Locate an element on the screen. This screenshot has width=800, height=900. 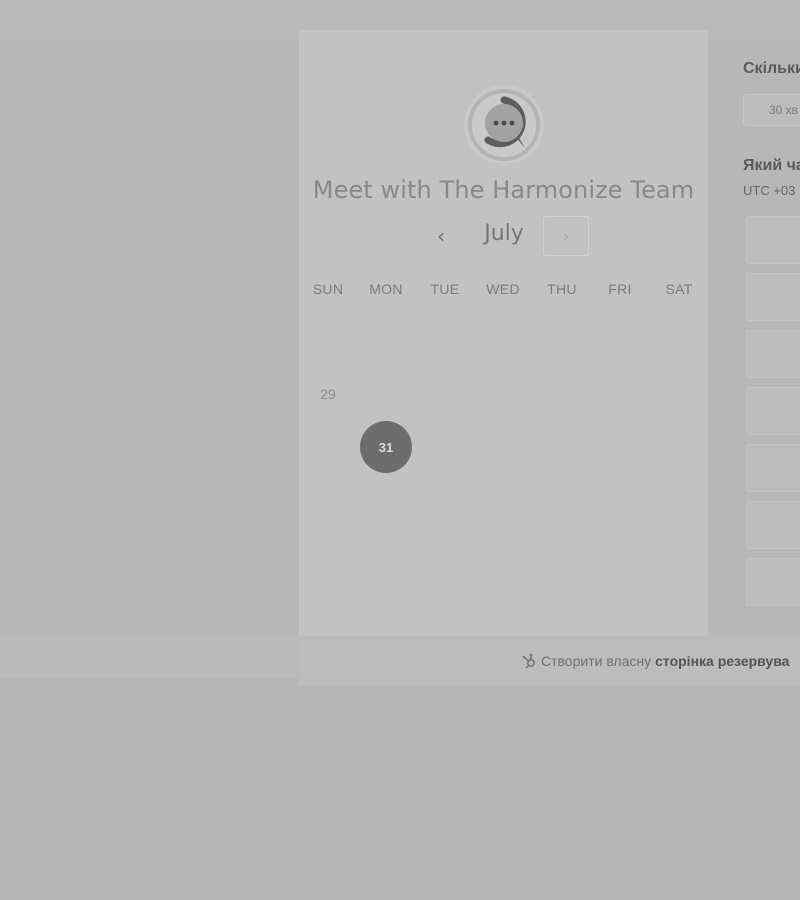
booking-footer: Створити власну сторінка резервува is located at coordinates (549, 663).